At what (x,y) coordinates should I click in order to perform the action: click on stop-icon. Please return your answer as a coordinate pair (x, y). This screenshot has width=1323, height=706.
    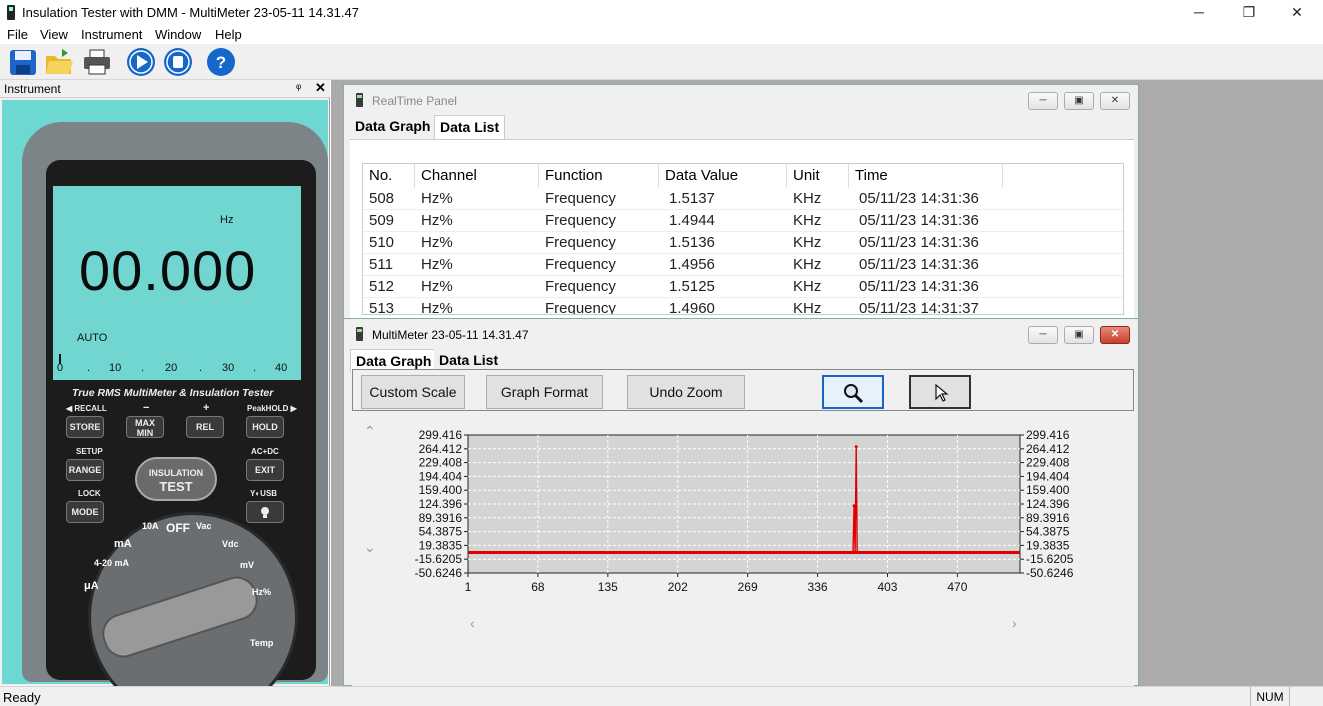
    Looking at the image, I should click on (178, 62).